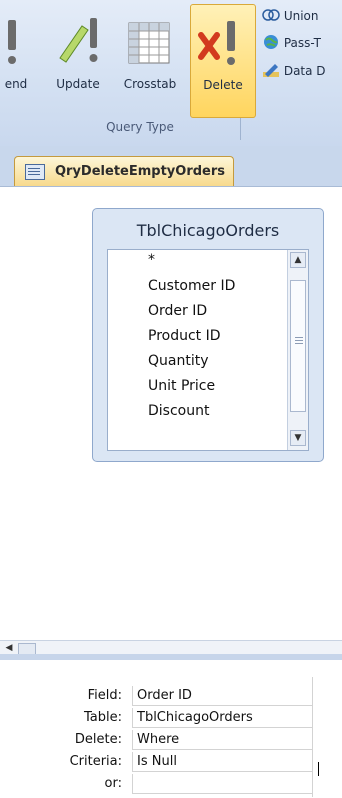  Describe the element at coordinates (9, 648) in the screenshot. I see `scroll-left-arrow-icon: ◀` at that location.